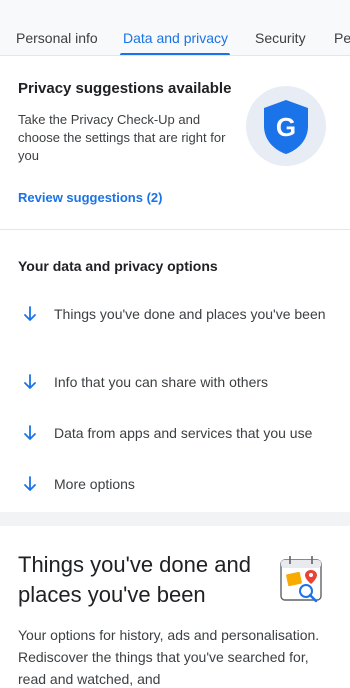  What do you see at coordinates (57, 38) in the screenshot?
I see `tab-personal-info: Personal info` at bounding box center [57, 38].